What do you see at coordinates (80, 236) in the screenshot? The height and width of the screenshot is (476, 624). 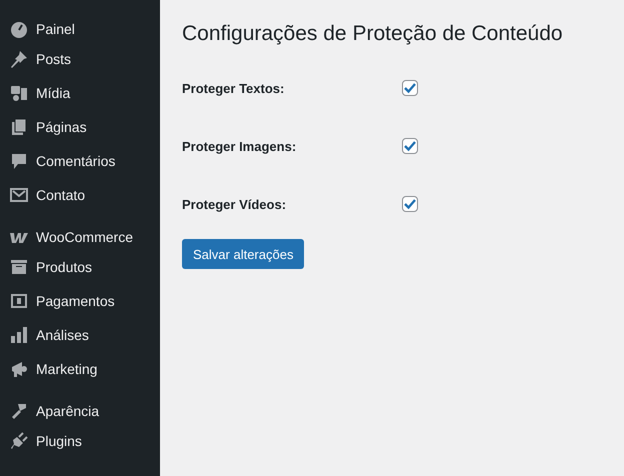 I see `menu-item: WooCommerce` at bounding box center [80, 236].